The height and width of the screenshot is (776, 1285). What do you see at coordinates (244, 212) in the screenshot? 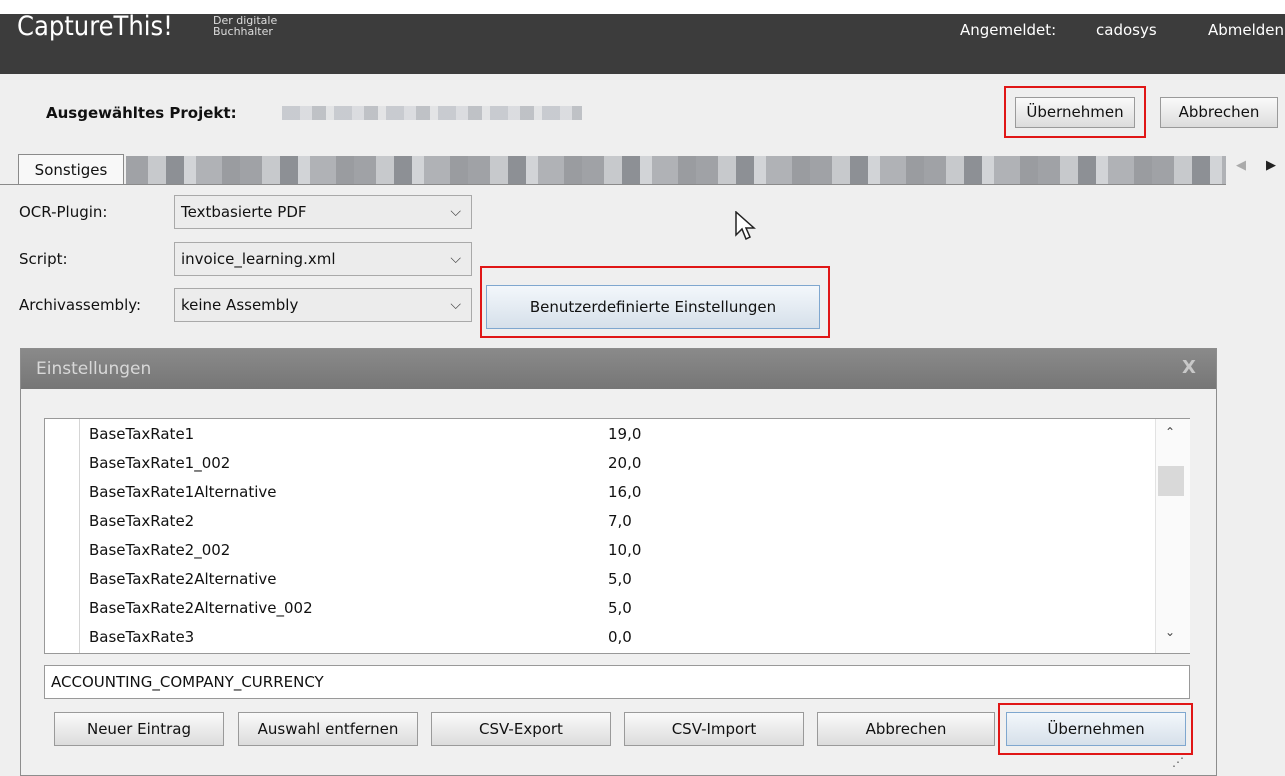
I see `ocr-plugin-value: Textbasierte PDF` at bounding box center [244, 212].